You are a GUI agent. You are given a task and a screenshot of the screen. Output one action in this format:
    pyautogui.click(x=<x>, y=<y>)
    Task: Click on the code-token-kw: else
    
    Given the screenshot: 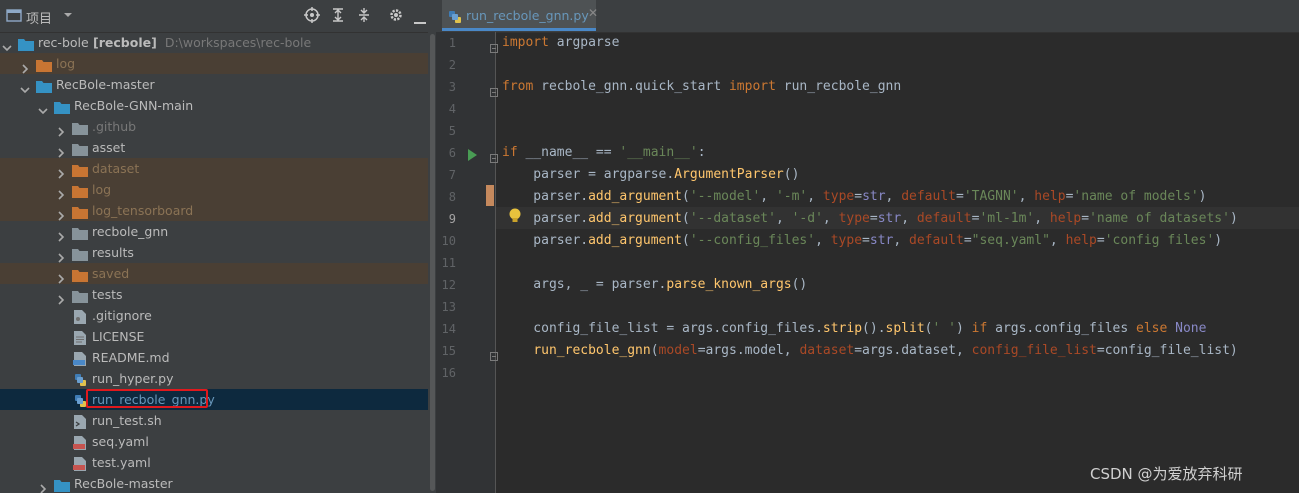 What is the action you would take?
    pyautogui.click(x=1152, y=328)
    